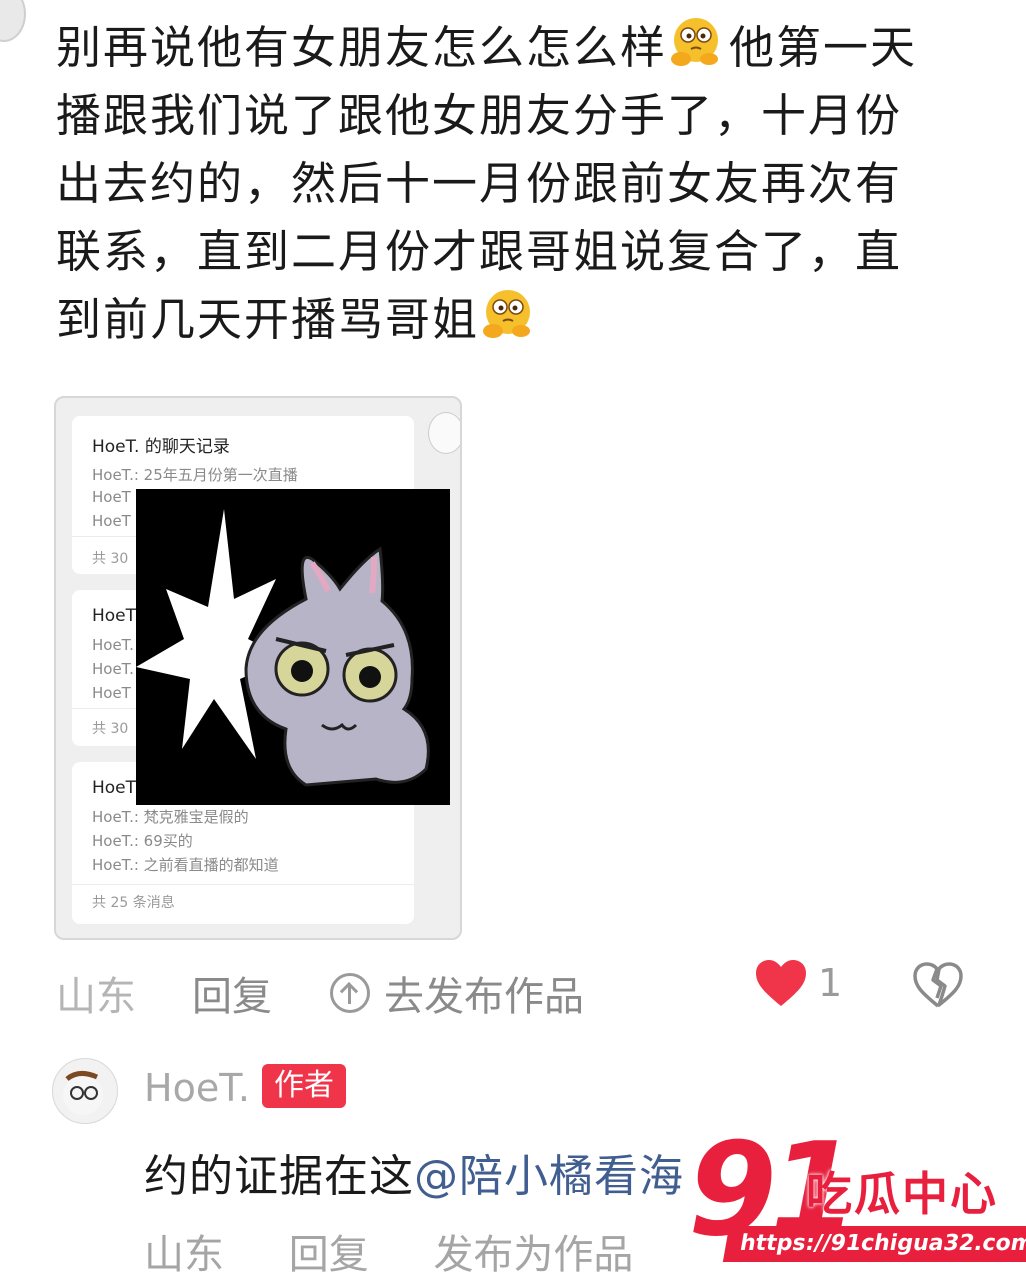  I want to click on reply-text-plain: 约的证据在这, so click(279, 1176).